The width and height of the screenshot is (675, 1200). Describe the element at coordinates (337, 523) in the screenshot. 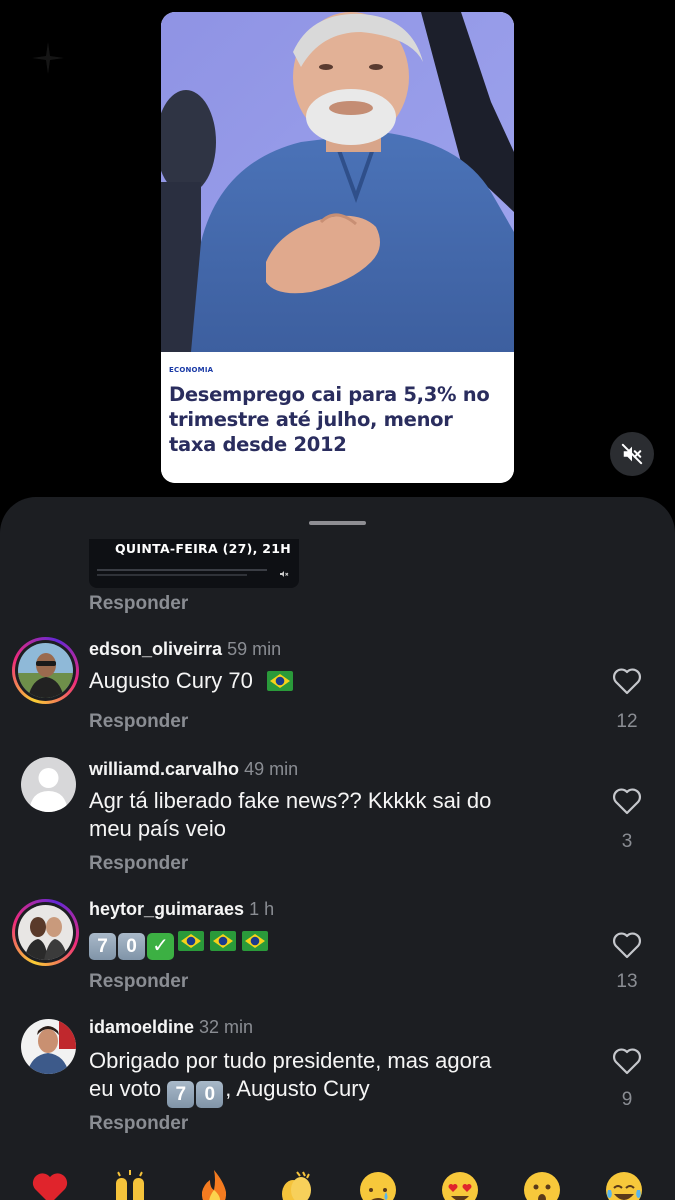

I see `sheet-drag-handle` at that location.